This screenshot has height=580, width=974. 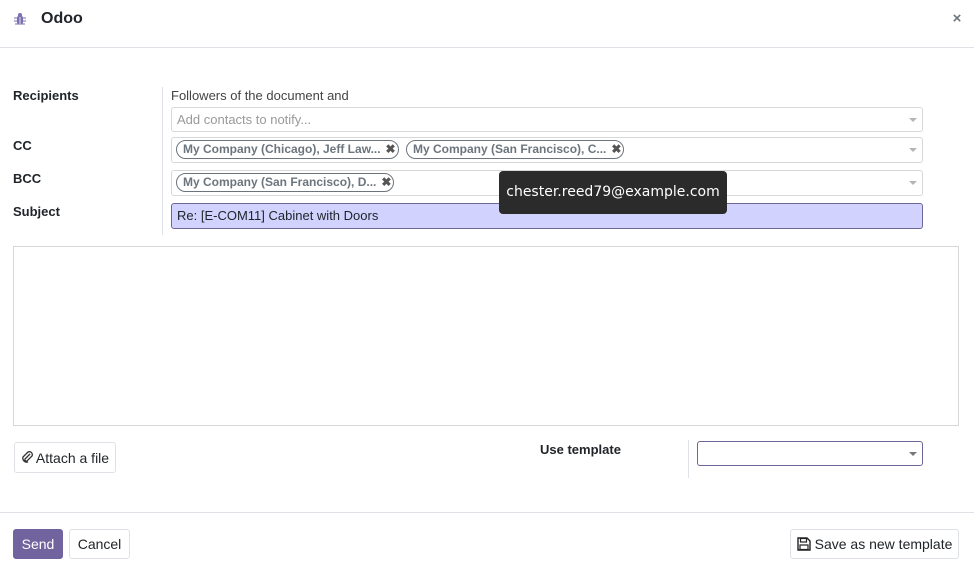 What do you see at coordinates (72, 457) in the screenshot?
I see `attach-file-label: Attach a file` at bounding box center [72, 457].